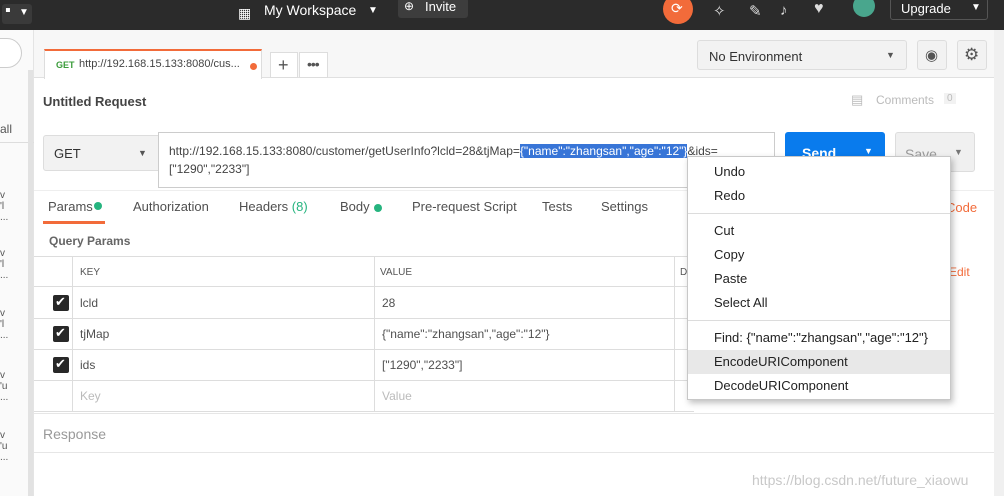 This screenshot has width=1004, height=496. Describe the element at coordinates (209, 169) in the screenshot. I see `url-text-line2: ["1290","2233"]` at that location.